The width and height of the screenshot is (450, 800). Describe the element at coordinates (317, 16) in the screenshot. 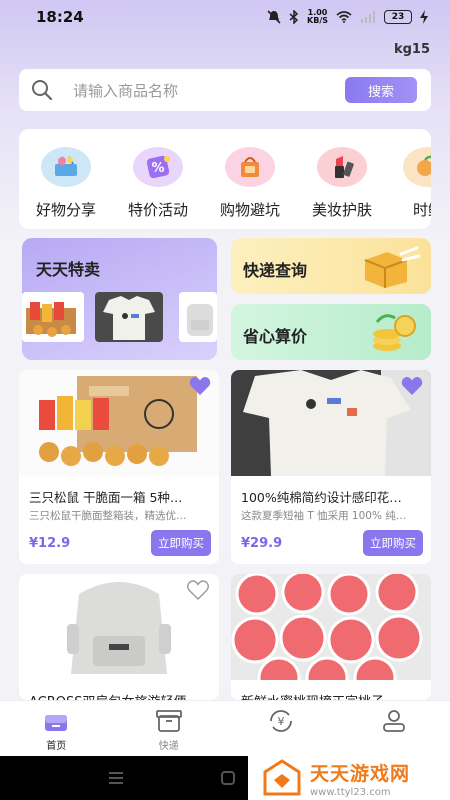

I see `network-speed: 1.00 KB/S` at that location.